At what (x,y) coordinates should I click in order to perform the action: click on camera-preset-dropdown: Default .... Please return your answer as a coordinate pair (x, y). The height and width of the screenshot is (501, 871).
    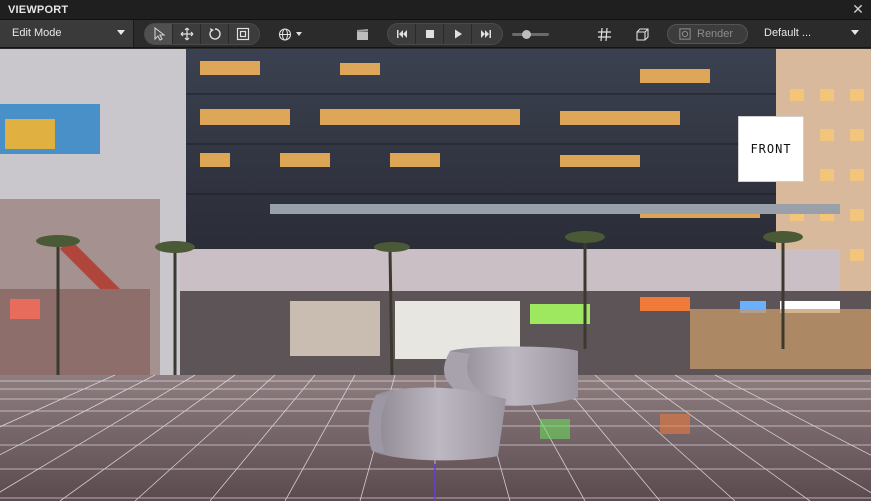
    Looking at the image, I should click on (813, 33).